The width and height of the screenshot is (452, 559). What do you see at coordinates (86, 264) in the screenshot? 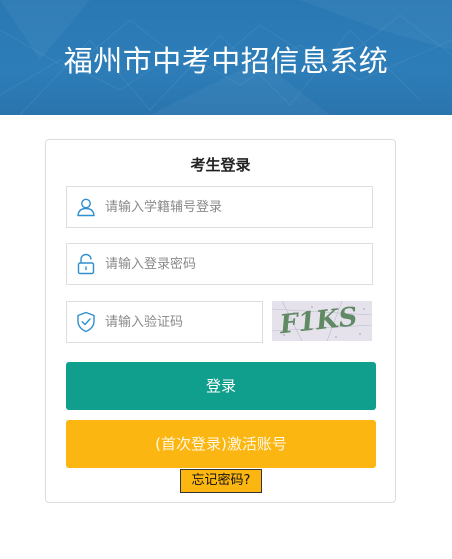
I see `lock-icon` at bounding box center [86, 264].